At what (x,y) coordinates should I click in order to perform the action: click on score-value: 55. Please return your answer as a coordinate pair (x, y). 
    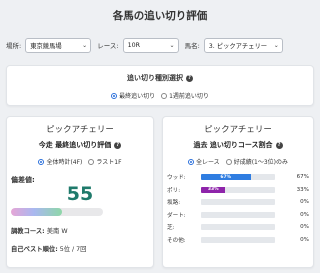
    Looking at the image, I should click on (80, 194).